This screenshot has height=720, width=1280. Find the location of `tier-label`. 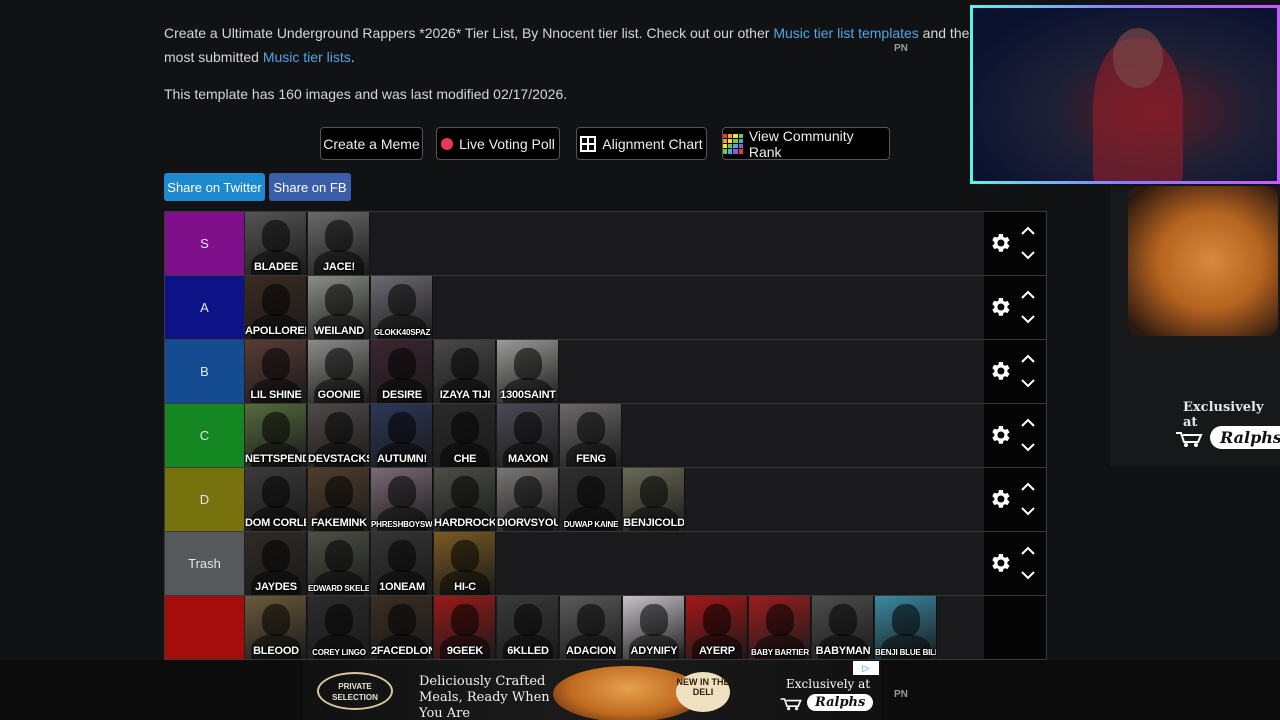

tier-label is located at coordinates (205, 627).